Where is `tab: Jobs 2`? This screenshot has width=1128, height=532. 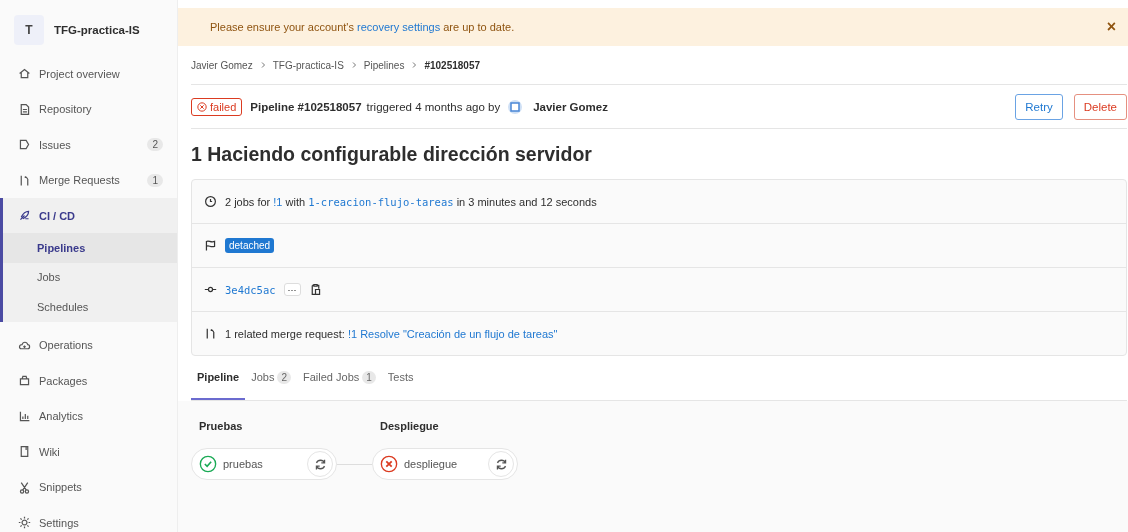
tab: Jobs 2 is located at coordinates (271, 378).